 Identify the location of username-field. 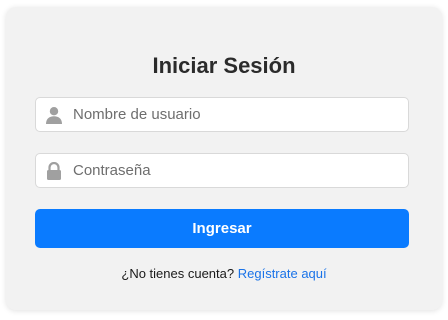
(222, 114).